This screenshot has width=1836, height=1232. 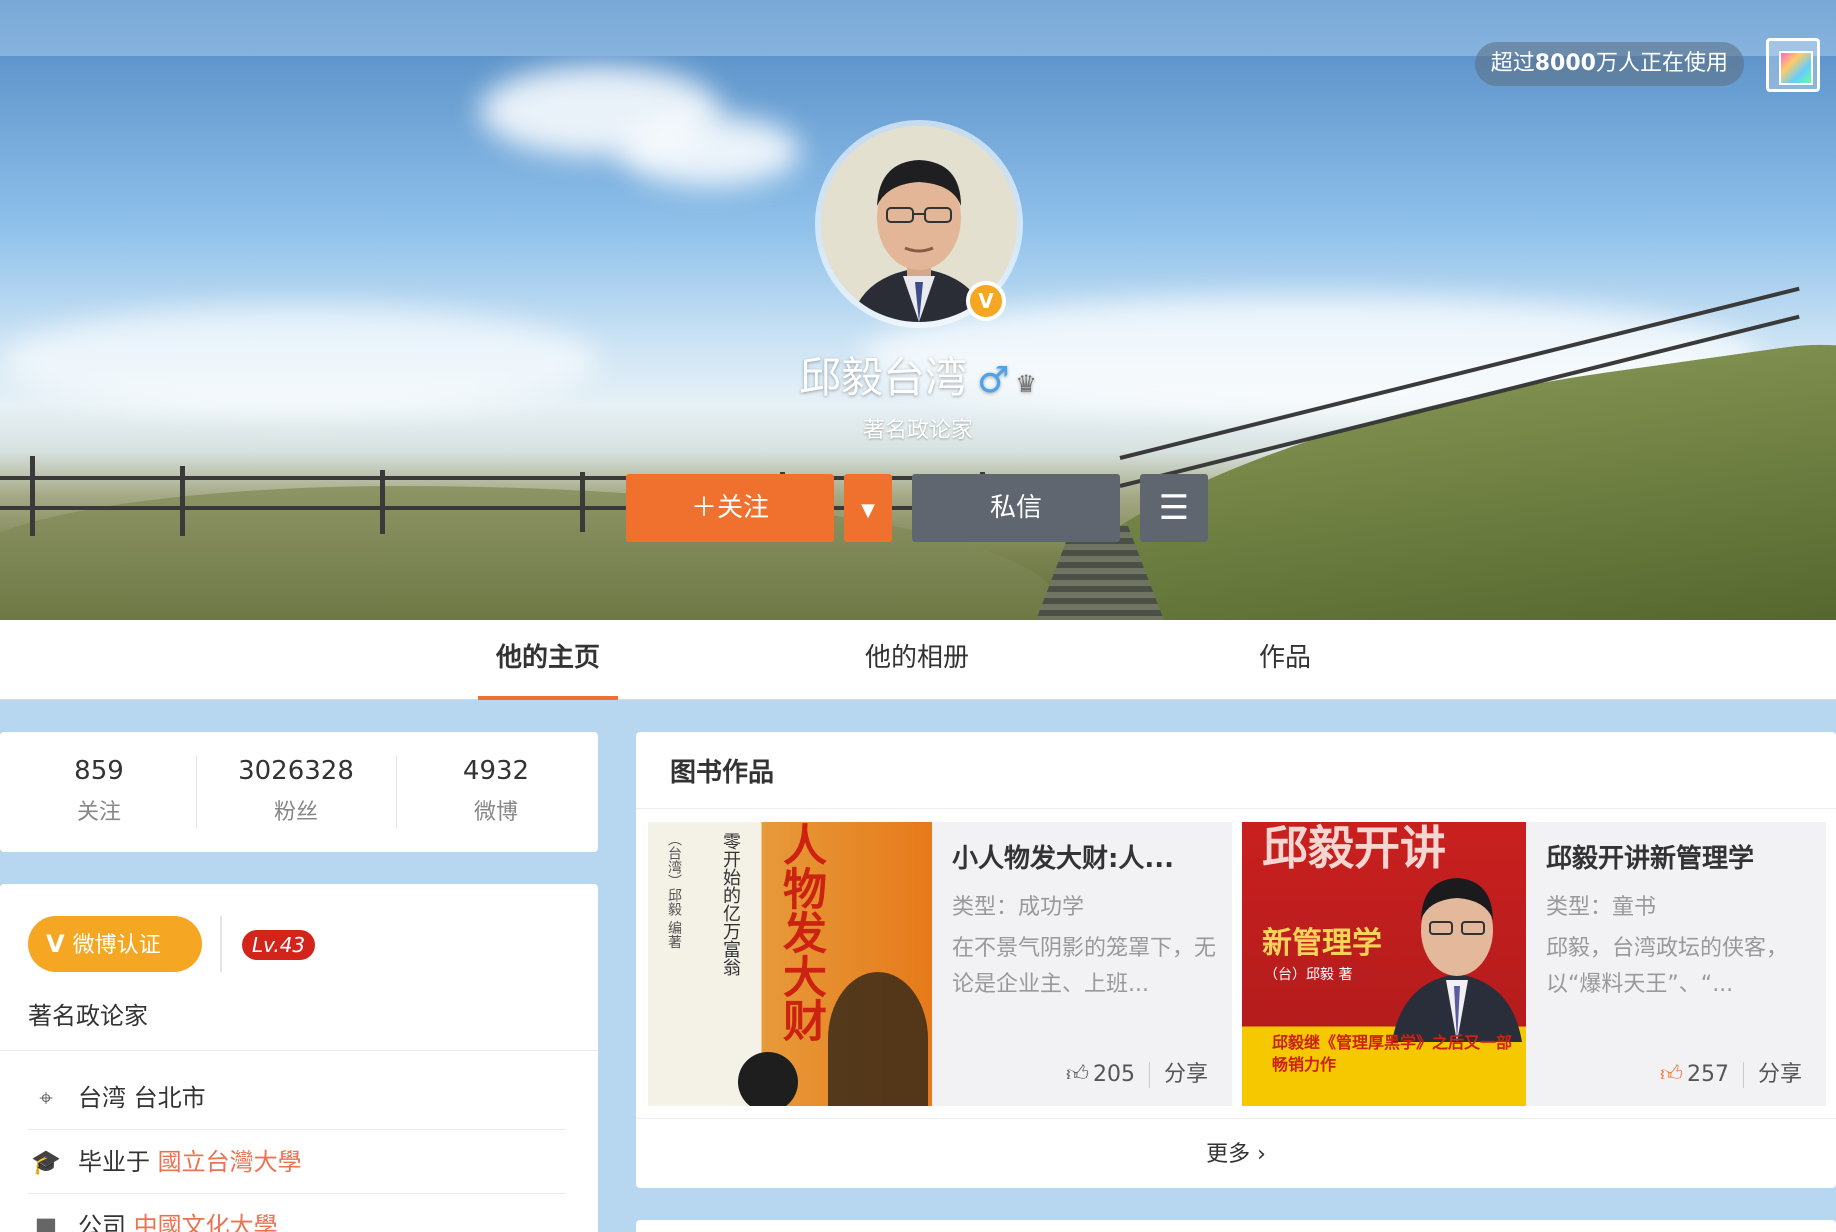 What do you see at coordinates (1793, 65) in the screenshot?
I see `qr-code-icon` at bounding box center [1793, 65].